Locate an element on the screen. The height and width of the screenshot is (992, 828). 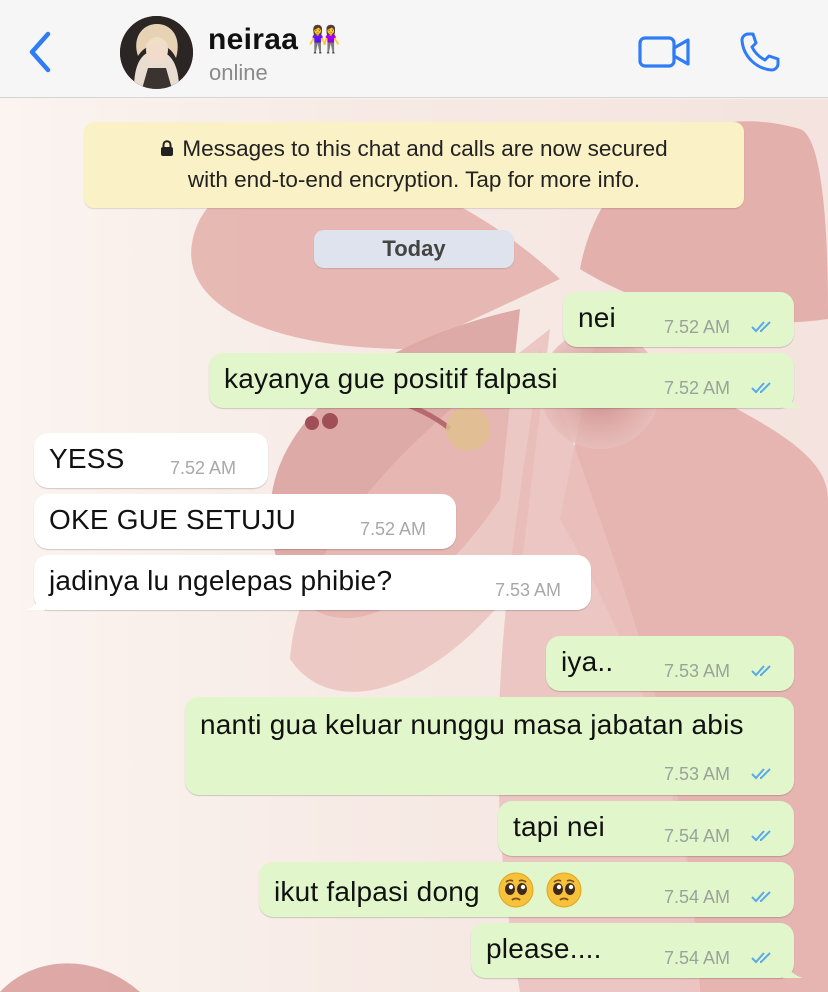
back-chevron-icon is located at coordinates (40, 52).